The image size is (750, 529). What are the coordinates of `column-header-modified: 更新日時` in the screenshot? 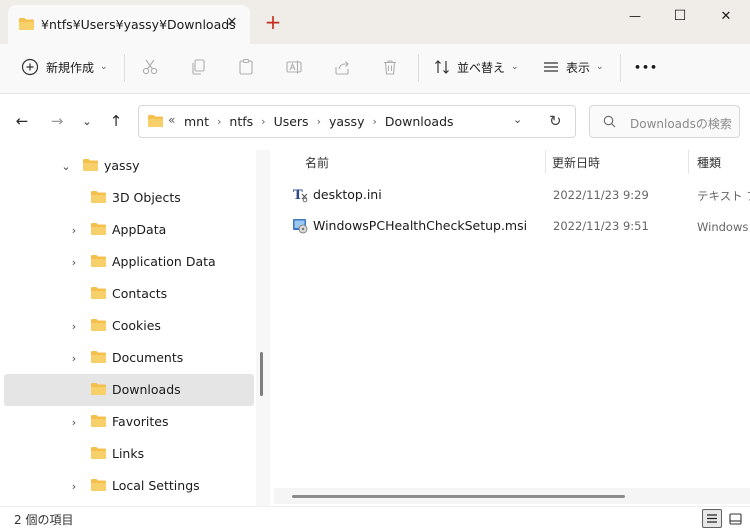 It's located at (576, 162).